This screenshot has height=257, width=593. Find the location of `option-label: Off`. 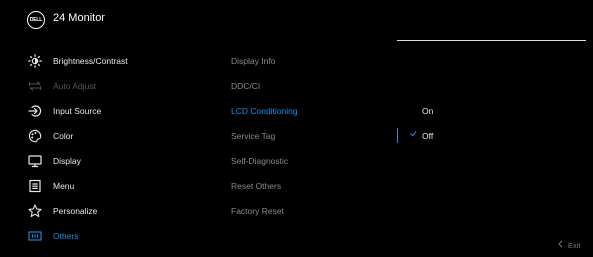

option-label: Off is located at coordinates (428, 135).